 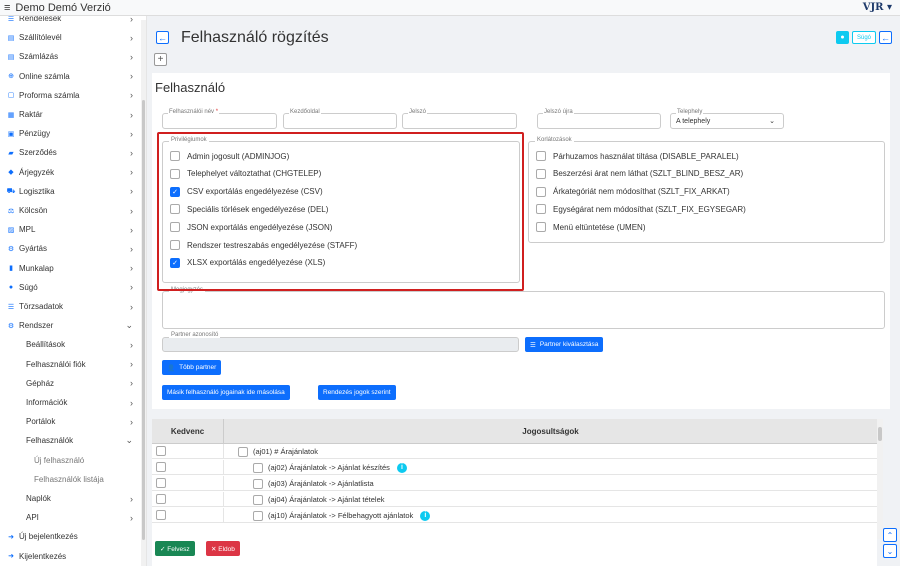 I want to click on sidebar-item: ⊕ Online számla ›, so click(x=70, y=76).